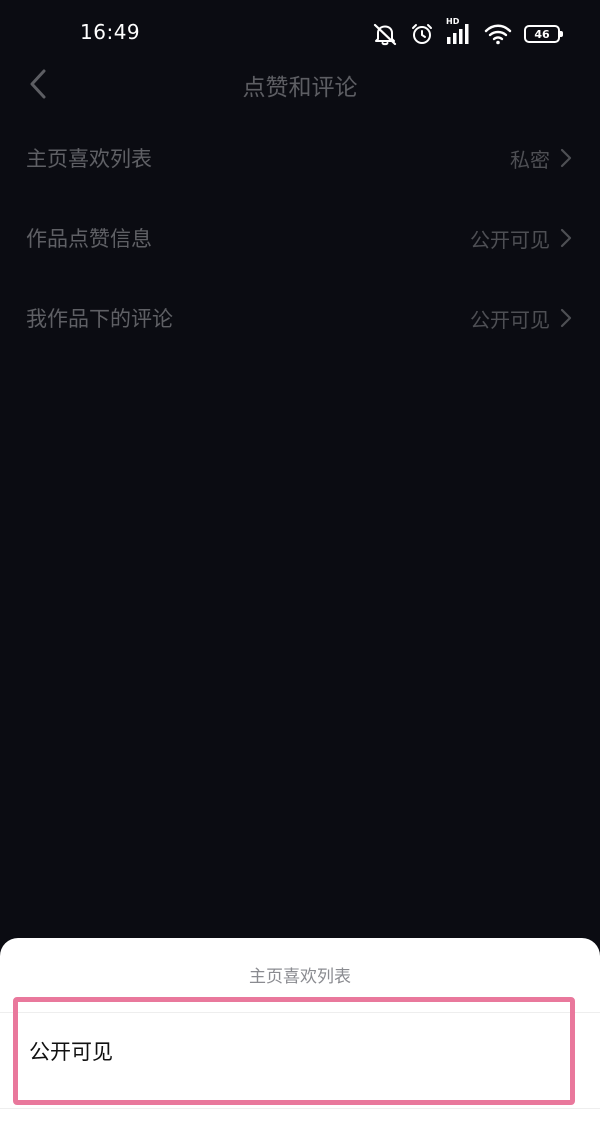 The height and width of the screenshot is (1132, 600). I want to click on option-label: 公开可见, so click(71, 1052).